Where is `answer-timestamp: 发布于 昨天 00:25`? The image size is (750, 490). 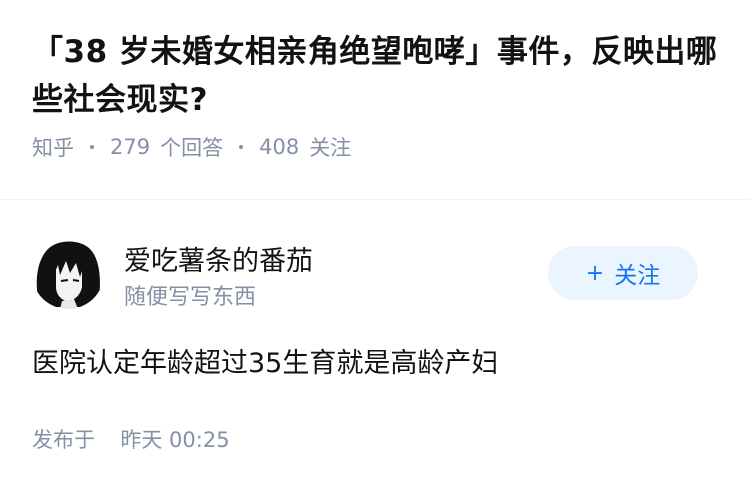 answer-timestamp: 发布于 昨天 00:25 is located at coordinates (131, 439).